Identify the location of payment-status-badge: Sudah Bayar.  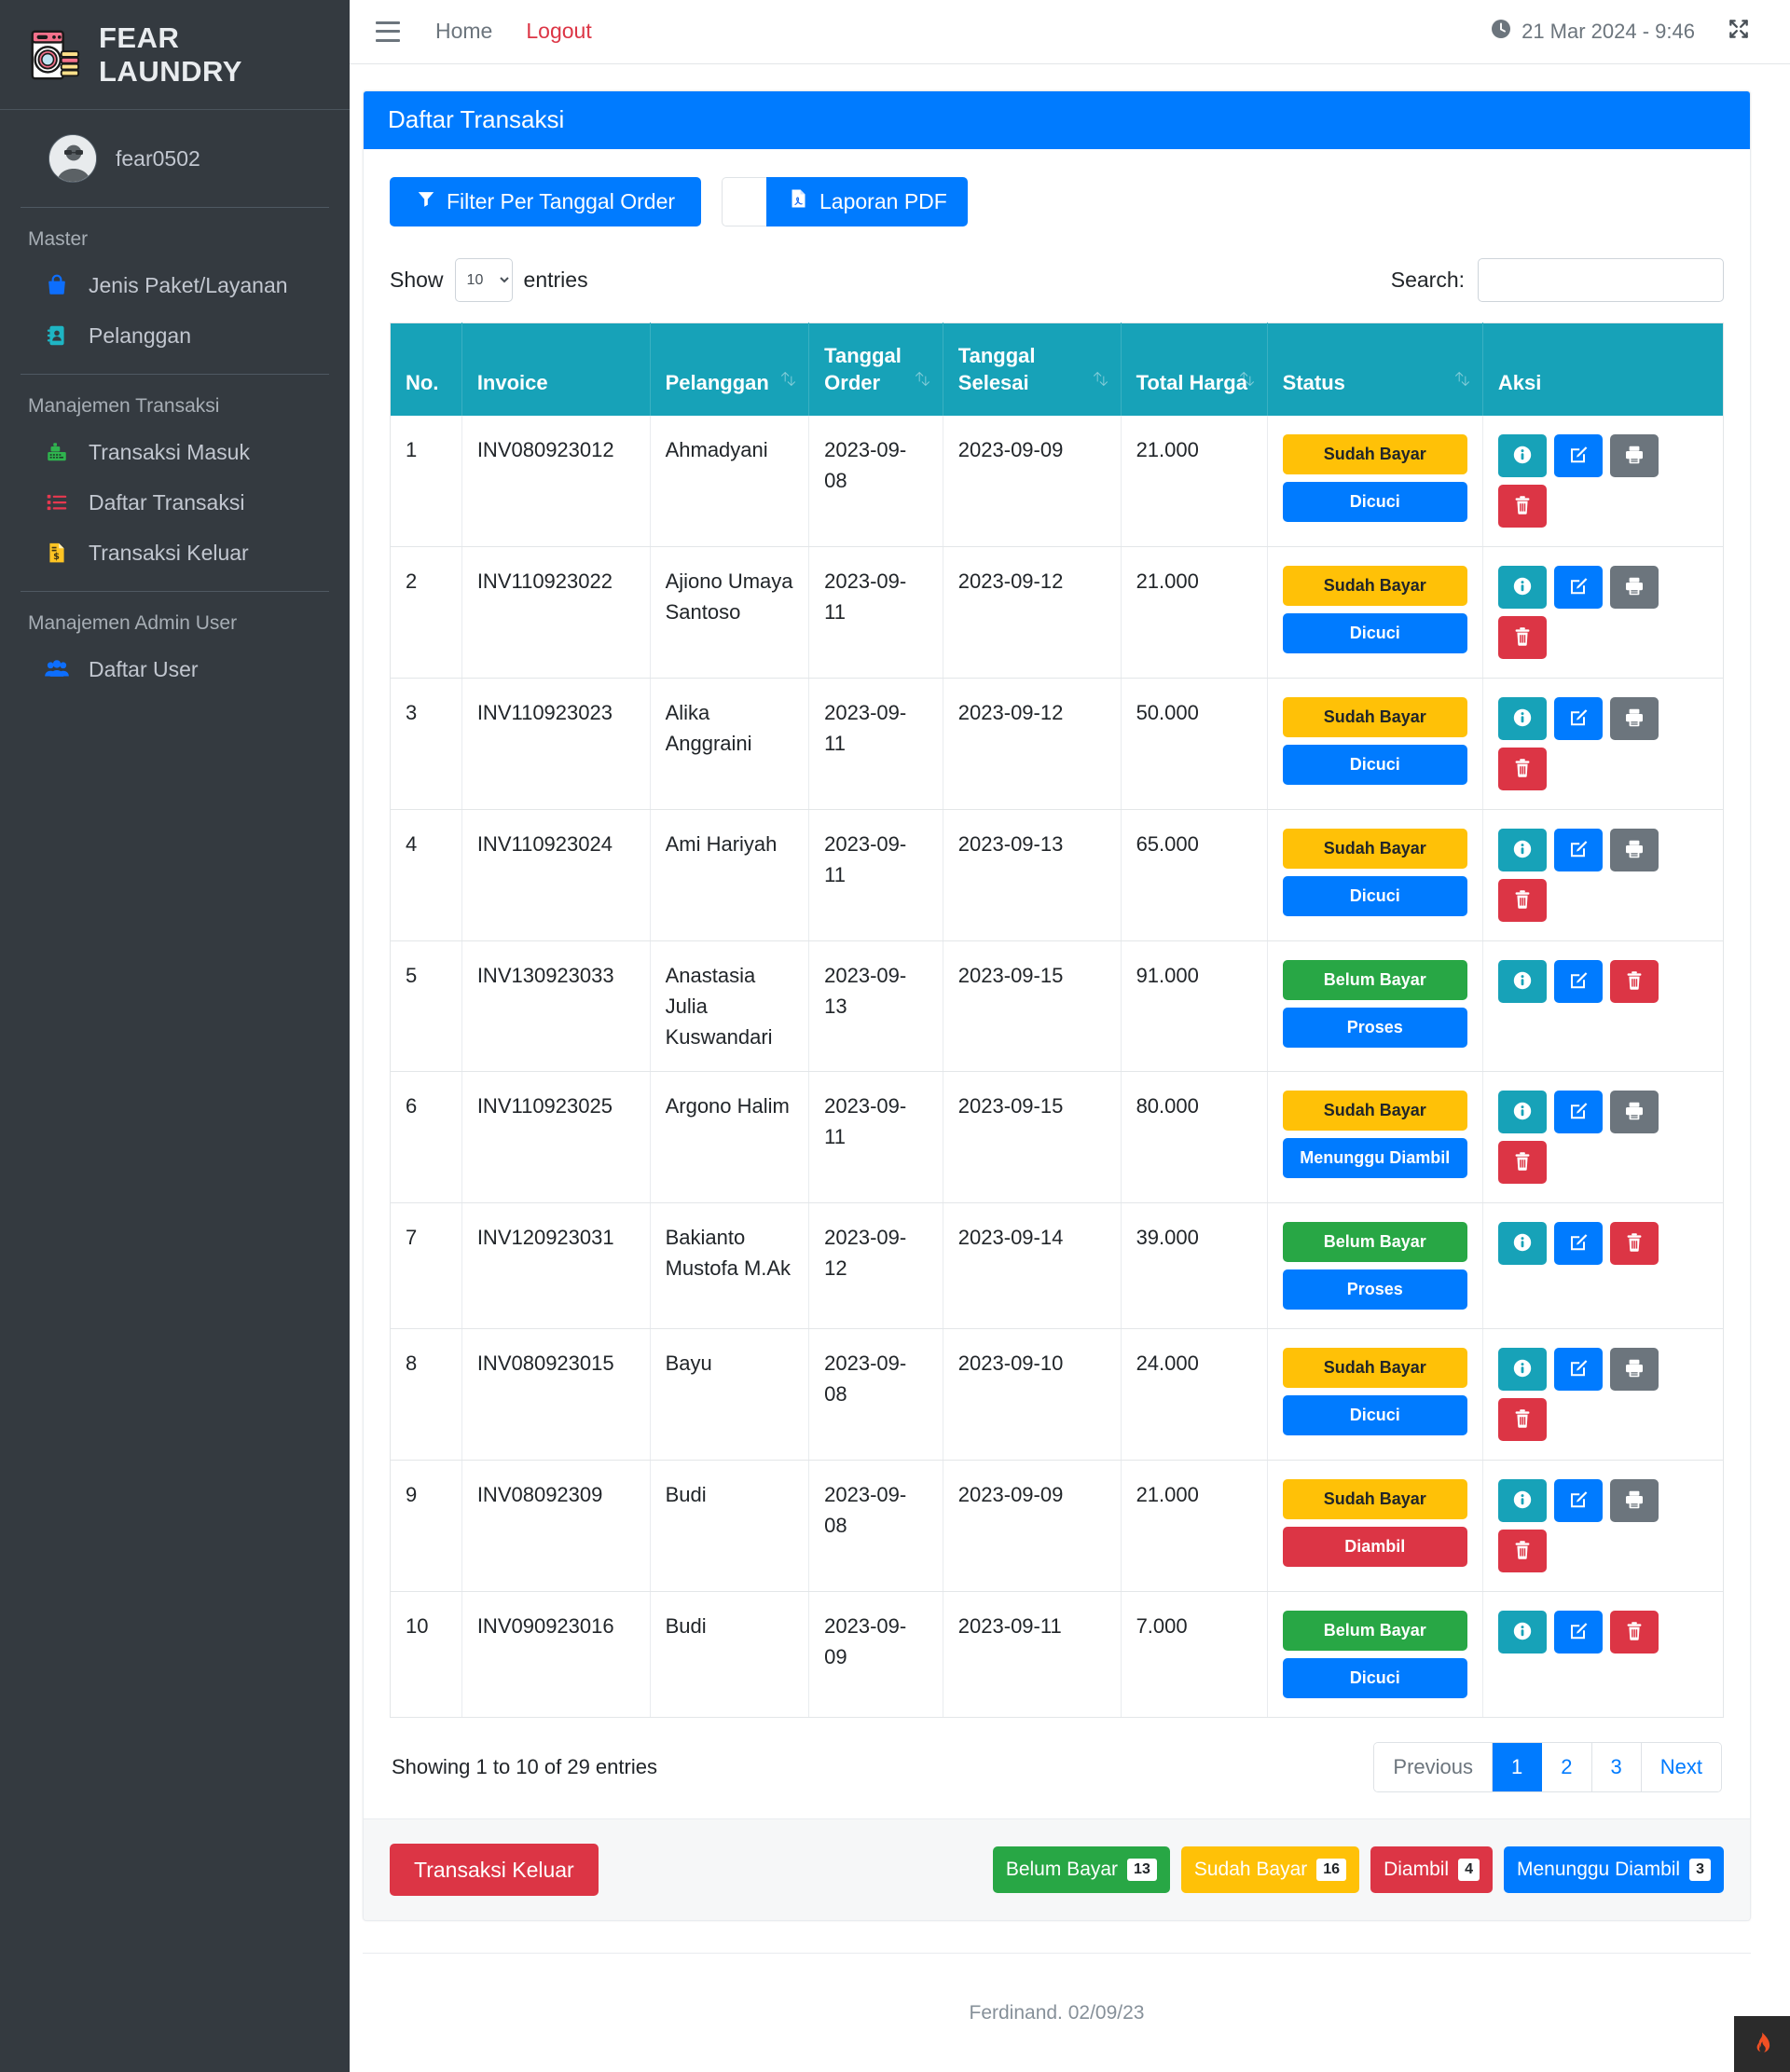
(1374, 1111).